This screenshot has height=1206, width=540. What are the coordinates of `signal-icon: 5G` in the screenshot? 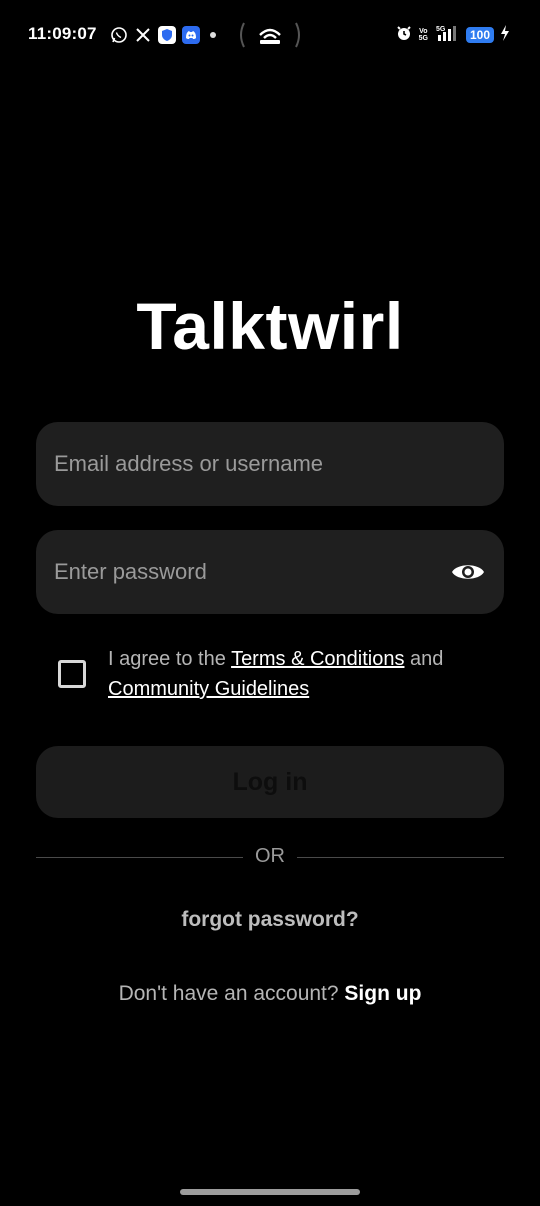 It's located at (447, 35).